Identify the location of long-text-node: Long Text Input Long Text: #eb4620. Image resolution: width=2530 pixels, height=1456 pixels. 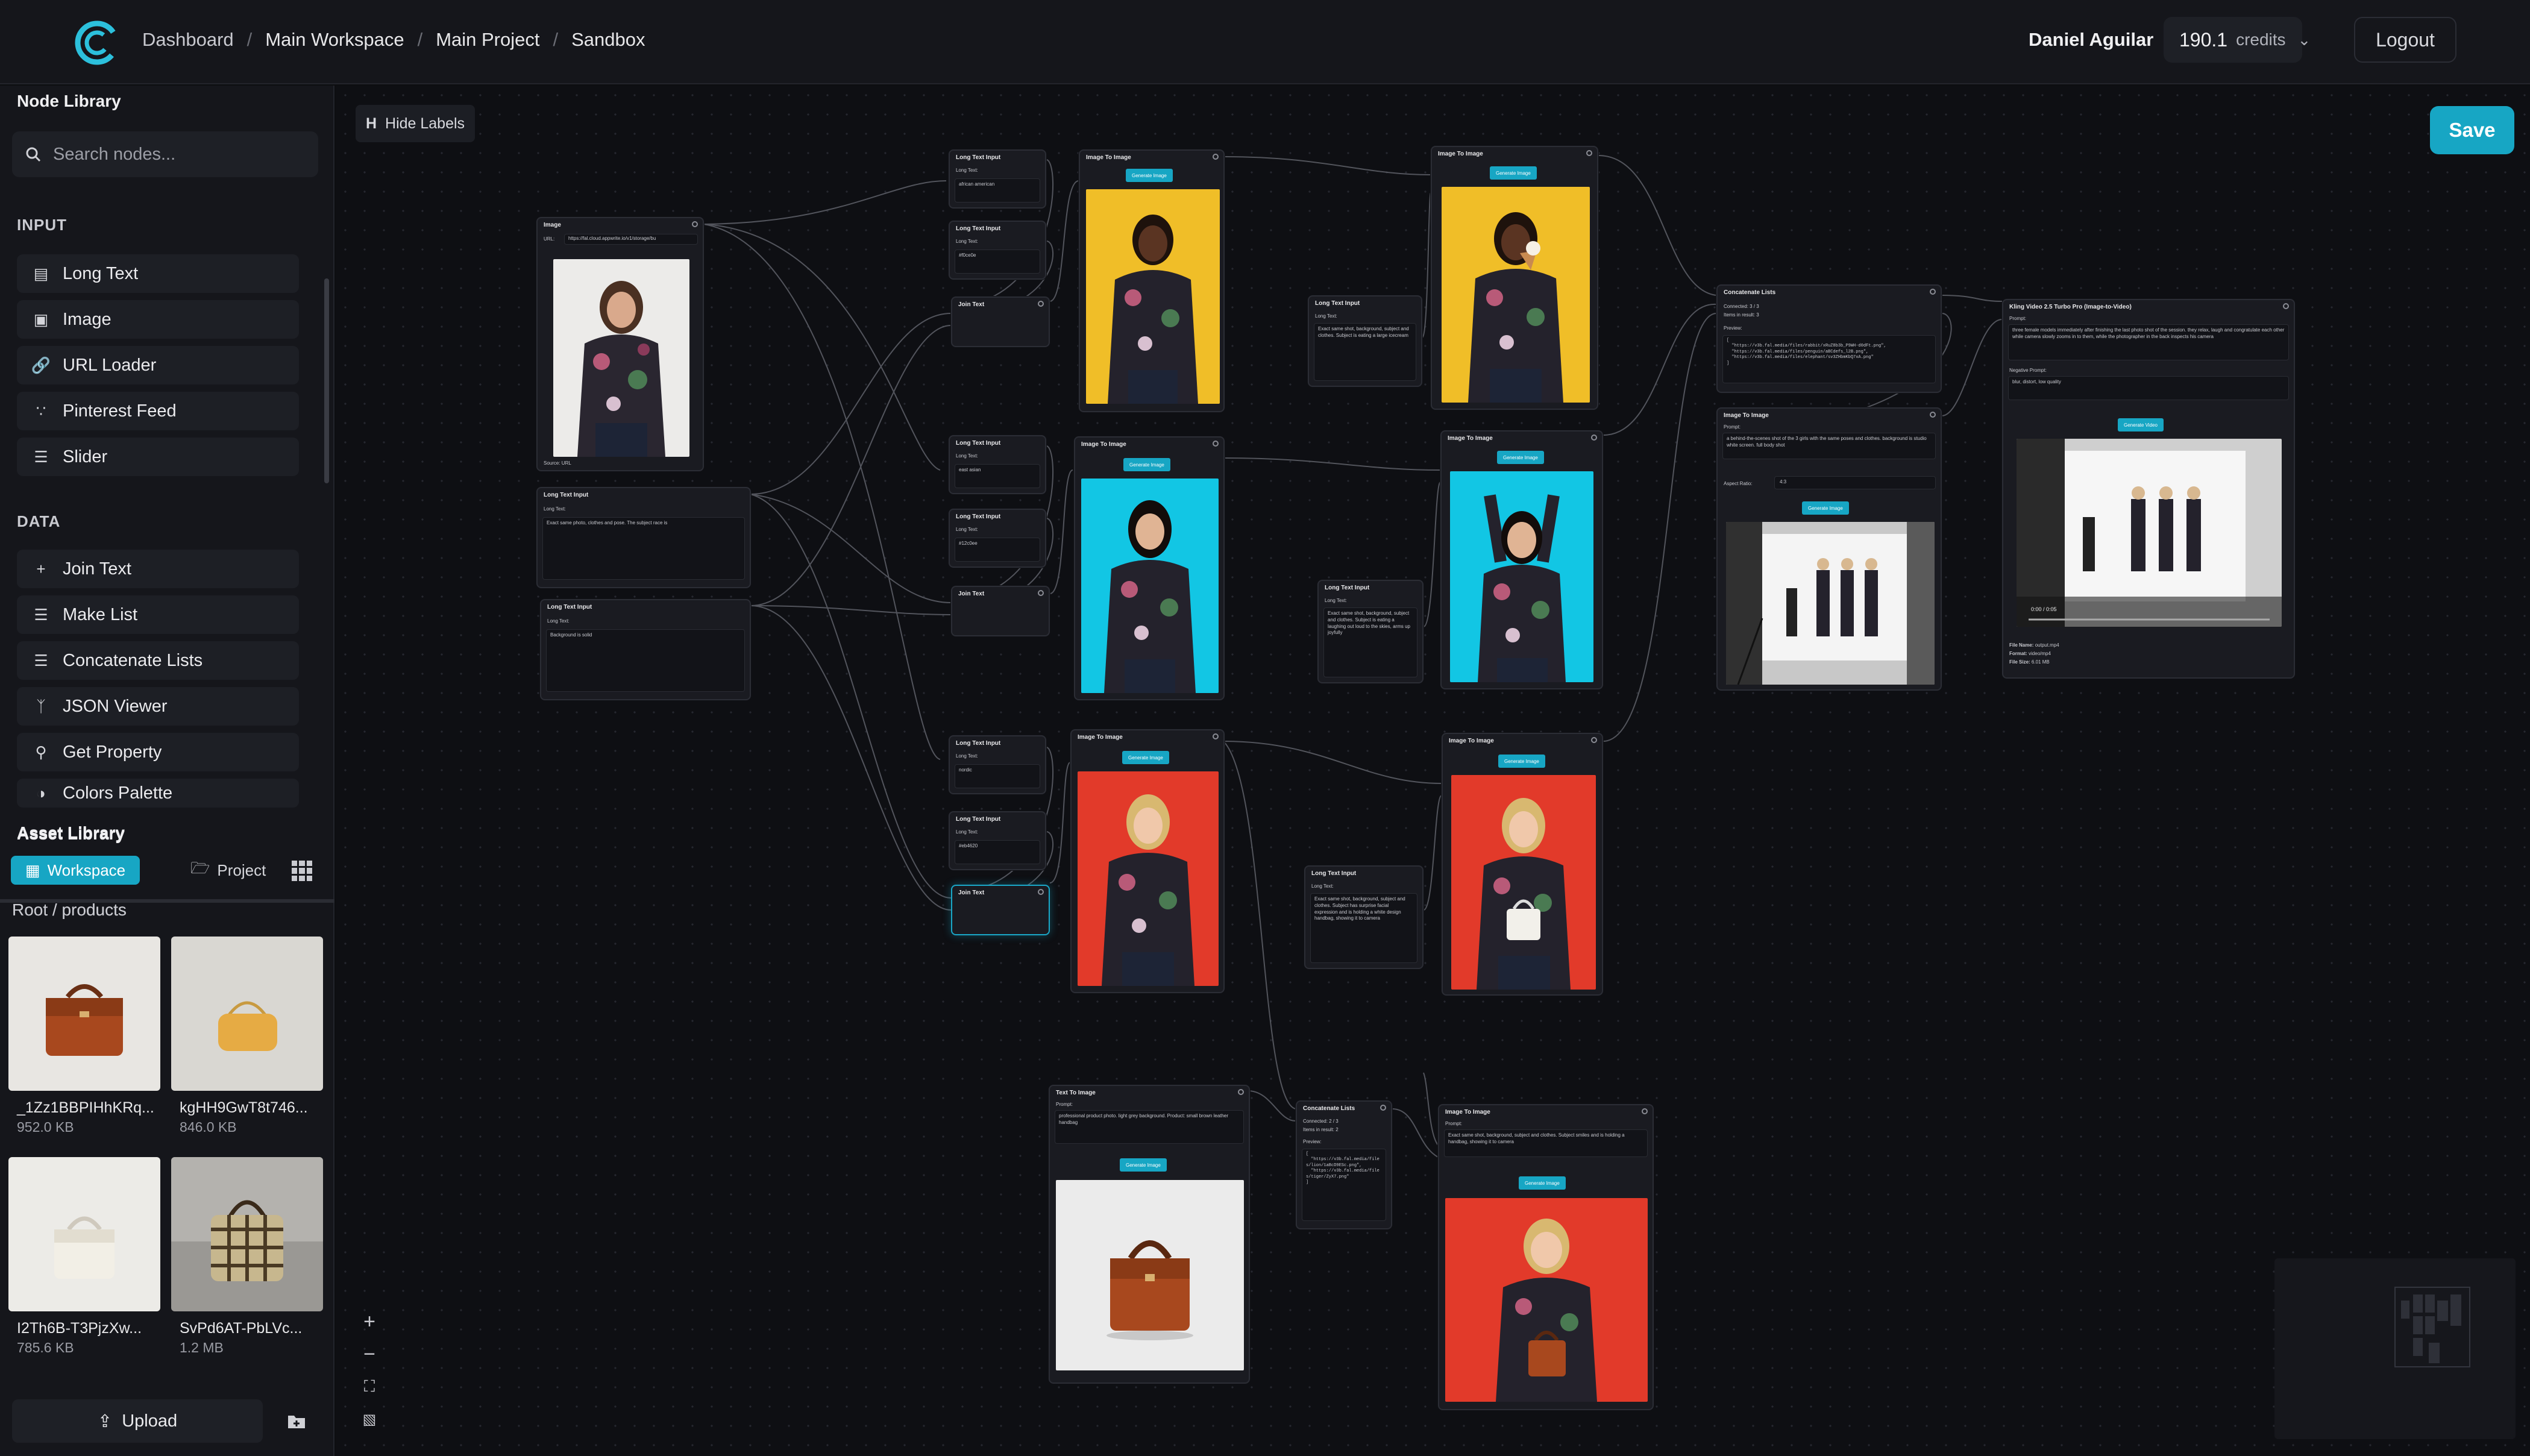
(997, 841).